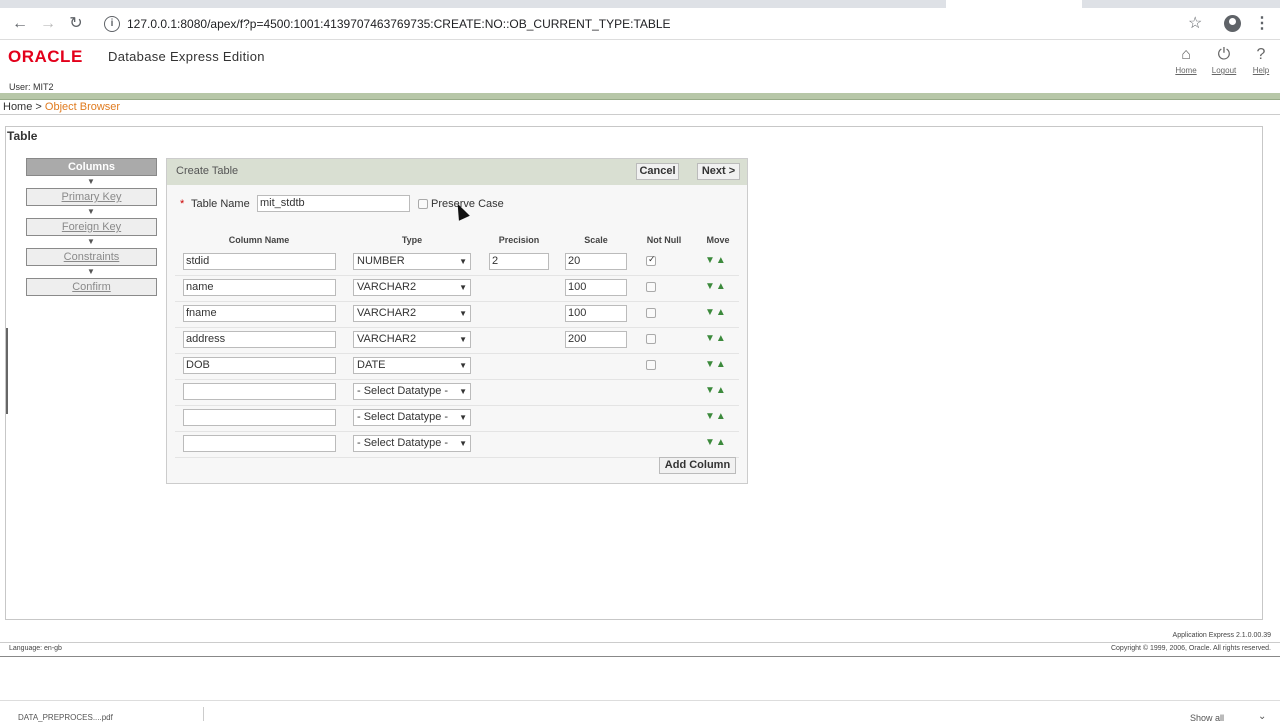 The height and width of the screenshot is (723, 1280). What do you see at coordinates (640, 4) in the screenshot?
I see `browser-tab-strip` at bounding box center [640, 4].